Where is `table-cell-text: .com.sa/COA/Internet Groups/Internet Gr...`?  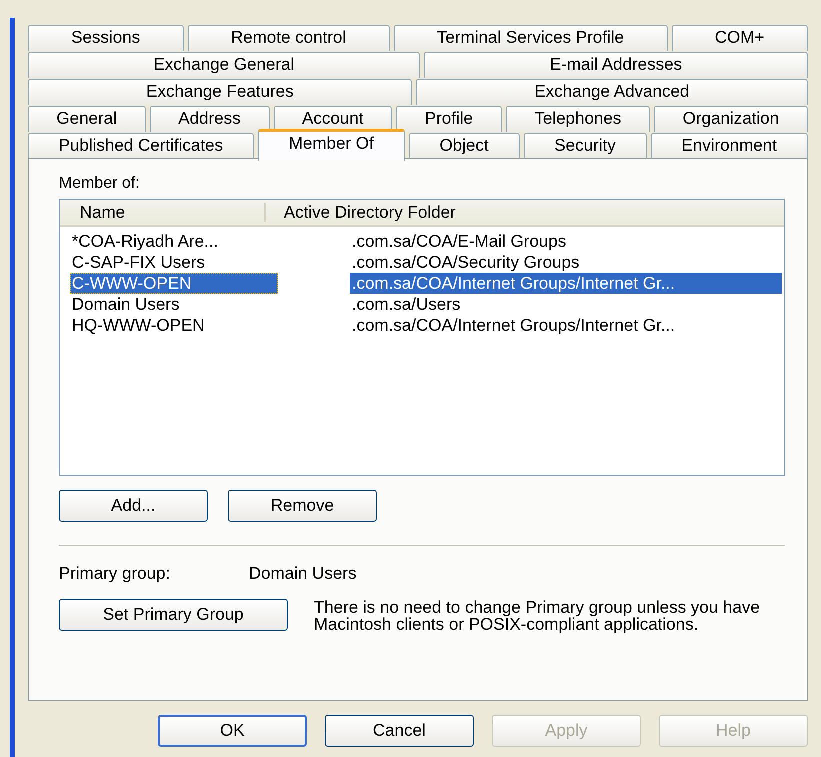 table-cell-text: .com.sa/COA/Internet Groups/Internet Gr... is located at coordinates (513, 325).